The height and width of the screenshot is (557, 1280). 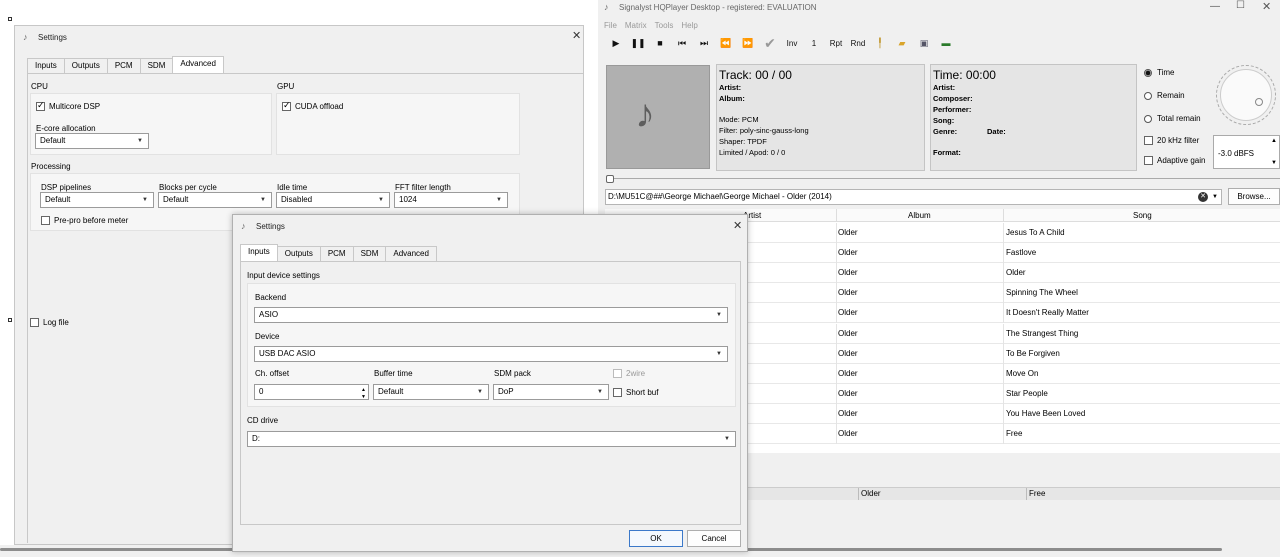 What do you see at coordinates (748, 43) in the screenshot?
I see `fast-forward-icon: ⏩` at bounding box center [748, 43].